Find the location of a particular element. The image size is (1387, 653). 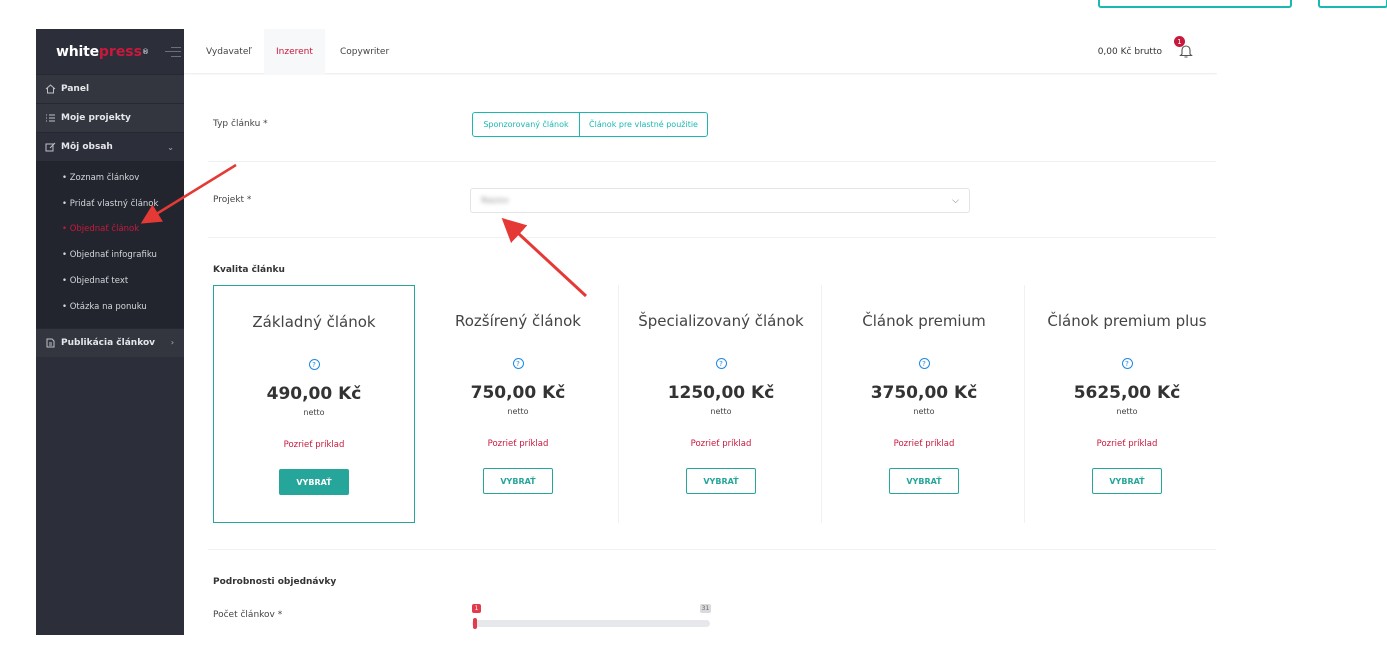

sidebar-subitem-active: • Objednať článok is located at coordinates (110, 230).